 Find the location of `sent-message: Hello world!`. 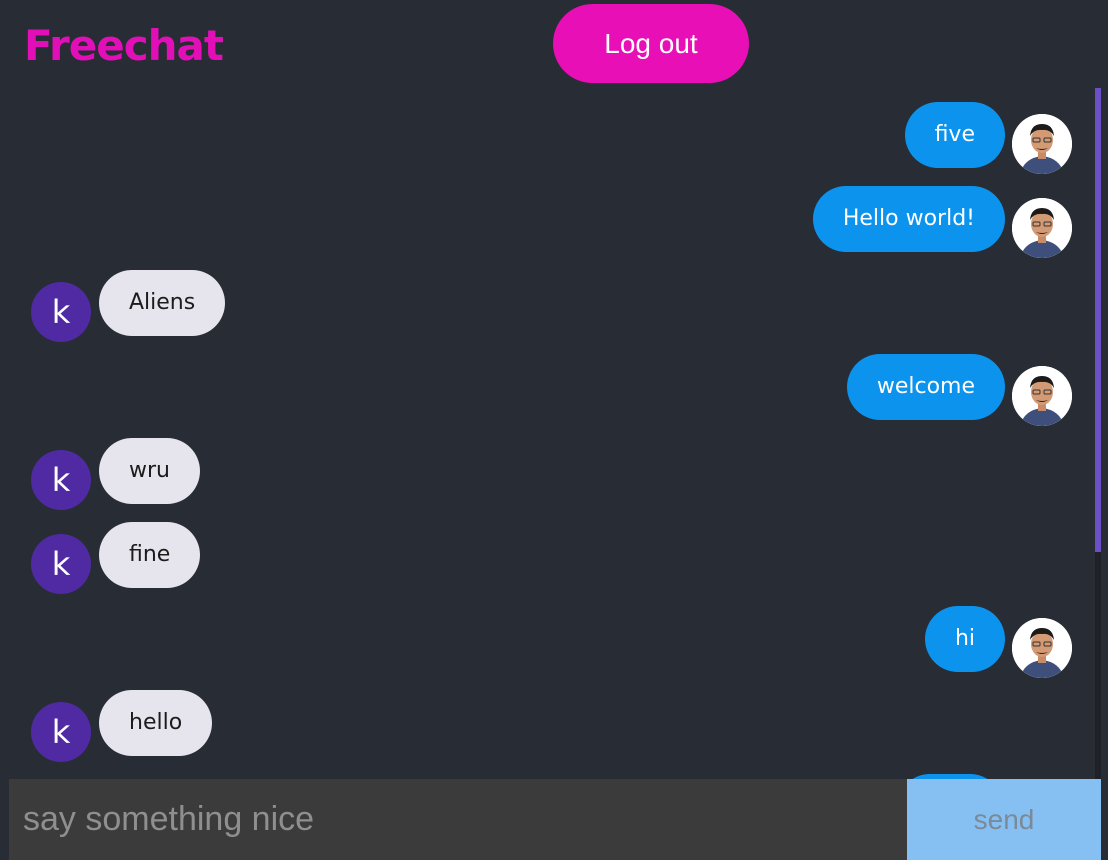

sent-message: Hello world! is located at coordinates (908, 219).